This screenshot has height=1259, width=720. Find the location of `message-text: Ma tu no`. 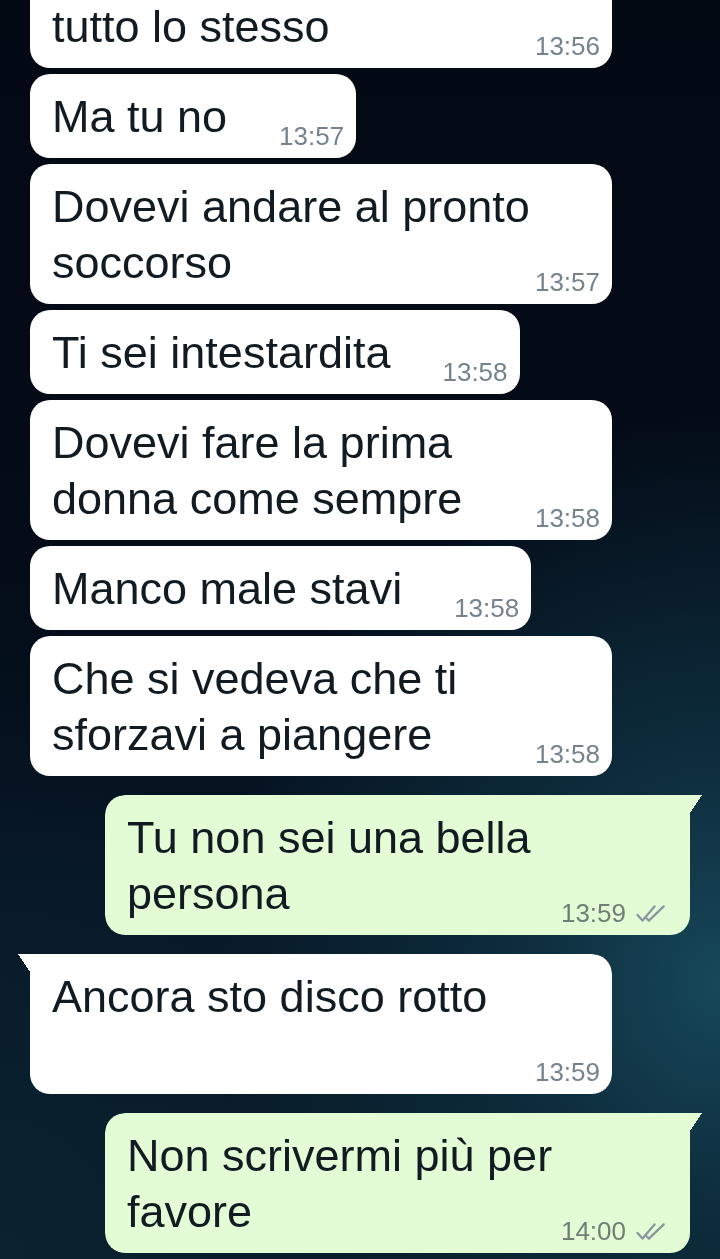

message-text: Ma tu no is located at coordinates (140, 116).